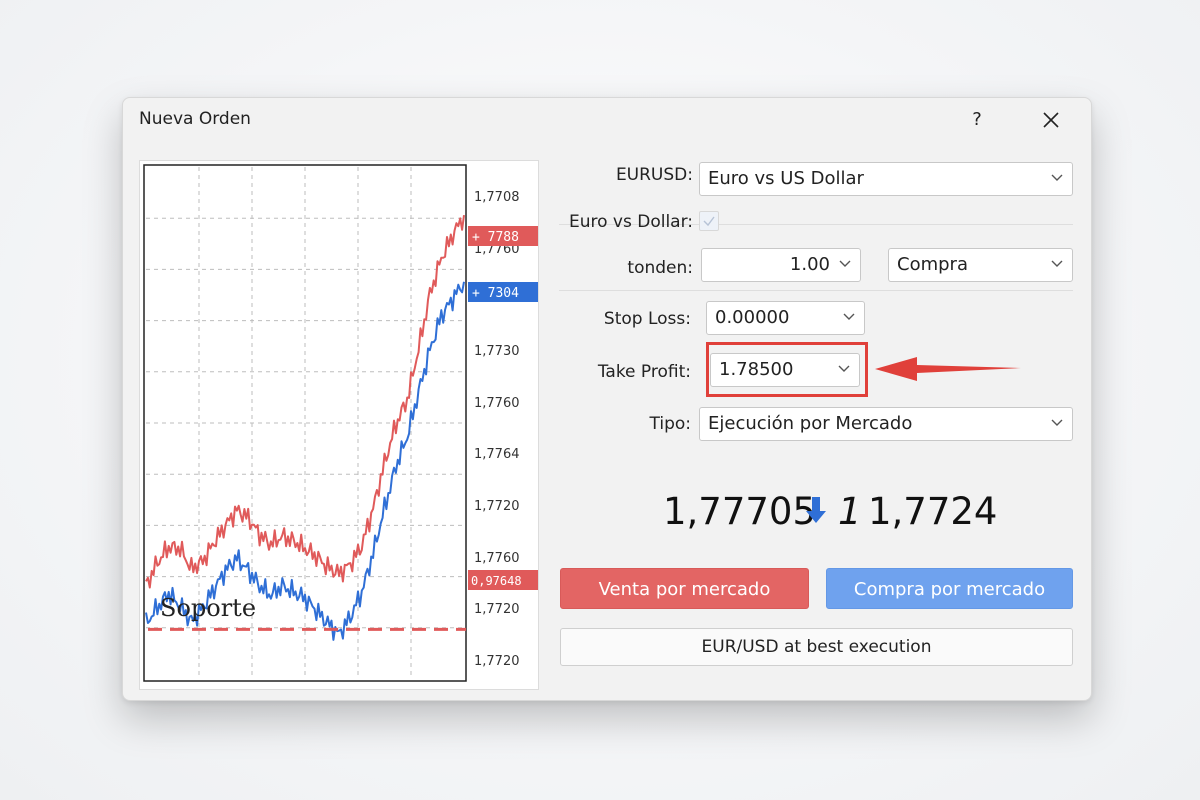 Image resolution: width=1200 pixels, height=800 pixels. Describe the element at coordinates (740, 511) in the screenshot. I see `bid-price: 1,77705` at that location.